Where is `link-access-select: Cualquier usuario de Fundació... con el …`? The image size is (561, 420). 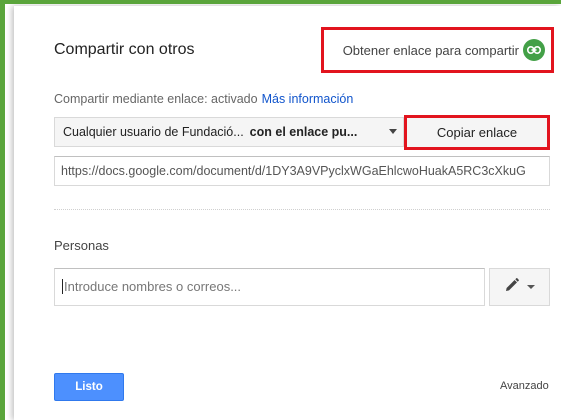
link-access-select: Cualquier usuario de Fundació... con el … is located at coordinates (229, 132).